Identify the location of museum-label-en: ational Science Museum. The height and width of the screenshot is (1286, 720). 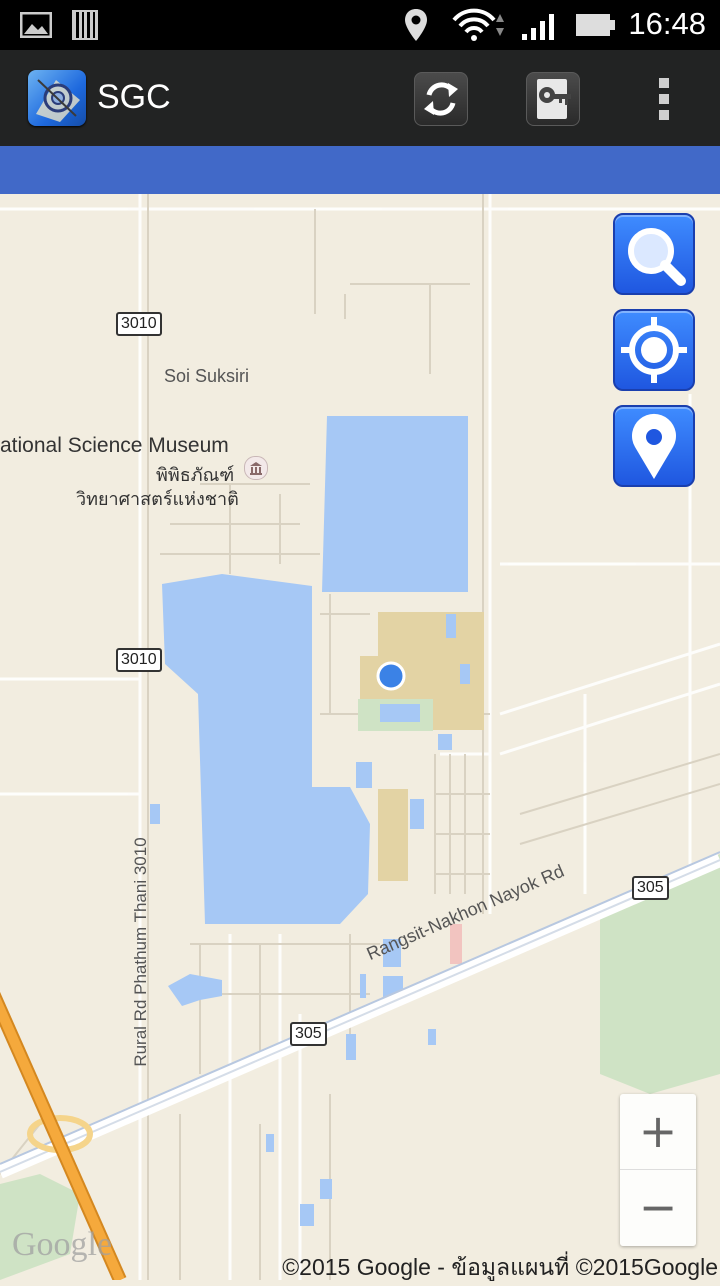
(114, 445).